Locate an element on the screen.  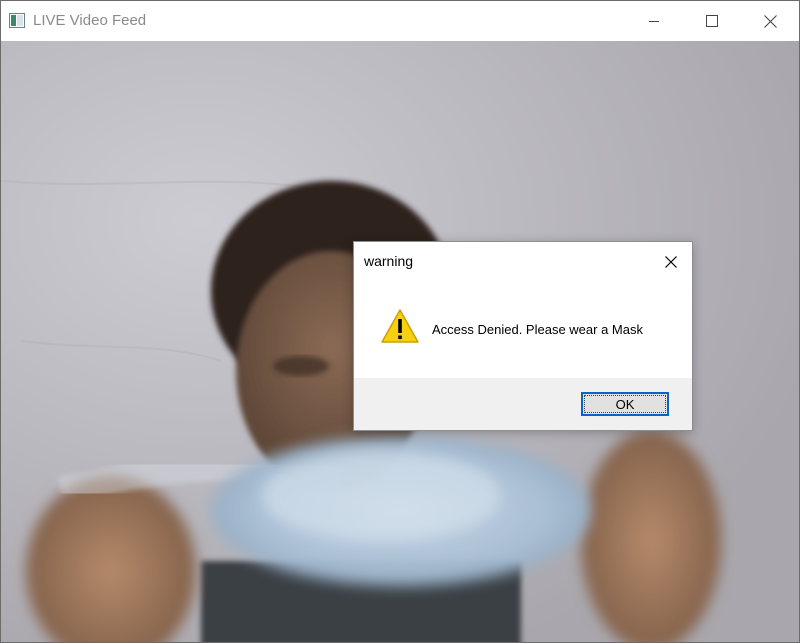
dialog-button-bar: OK is located at coordinates (523, 404).